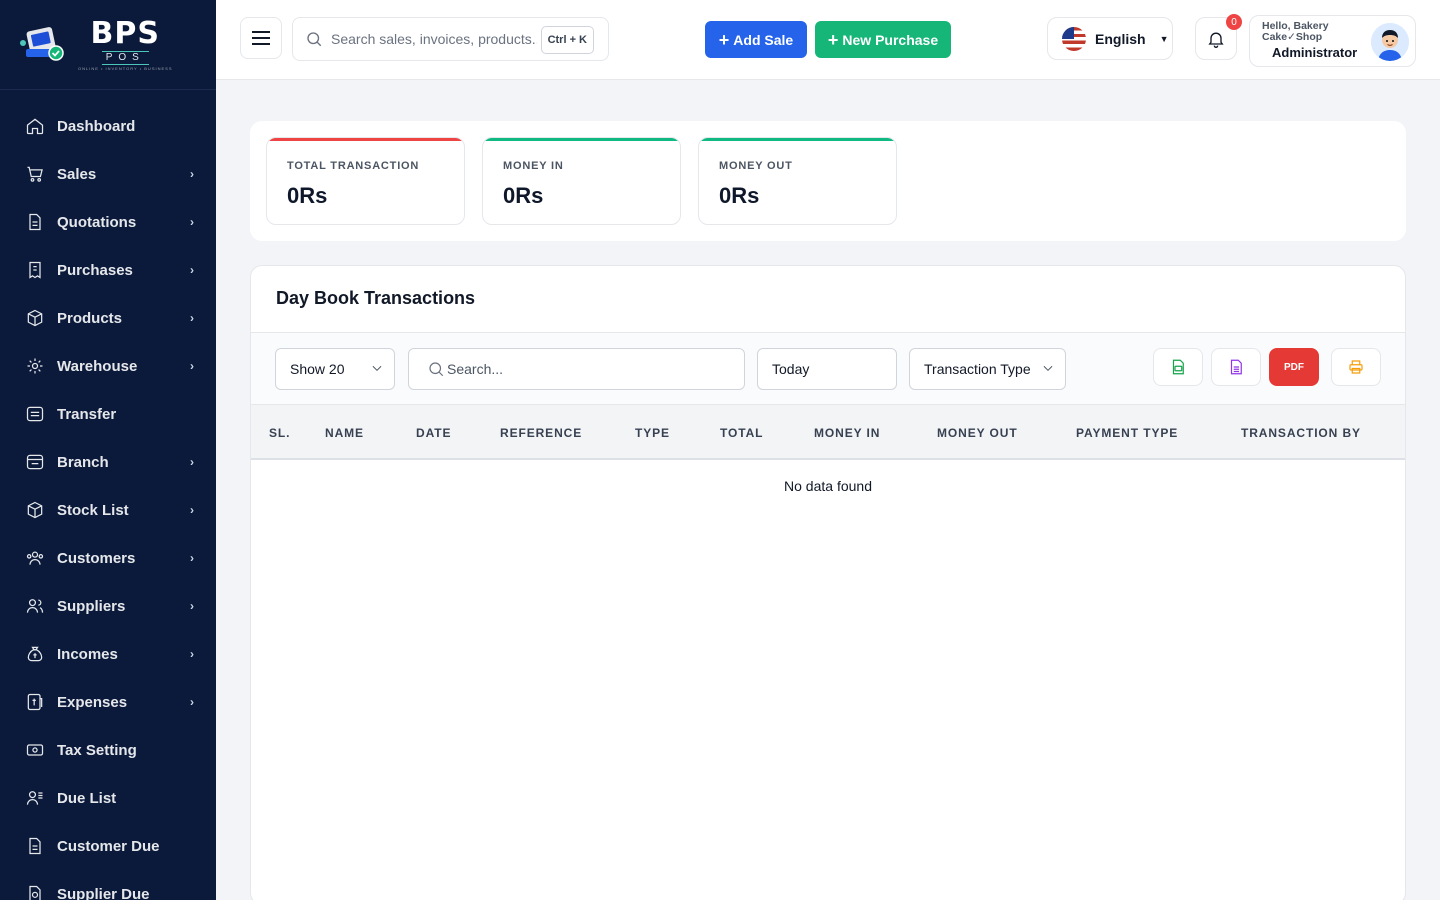 Image resolution: width=1440 pixels, height=900 pixels. Describe the element at coordinates (1301, 433) in the screenshot. I see `column-header-transaction-by: TRANSACTION BY` at that location.